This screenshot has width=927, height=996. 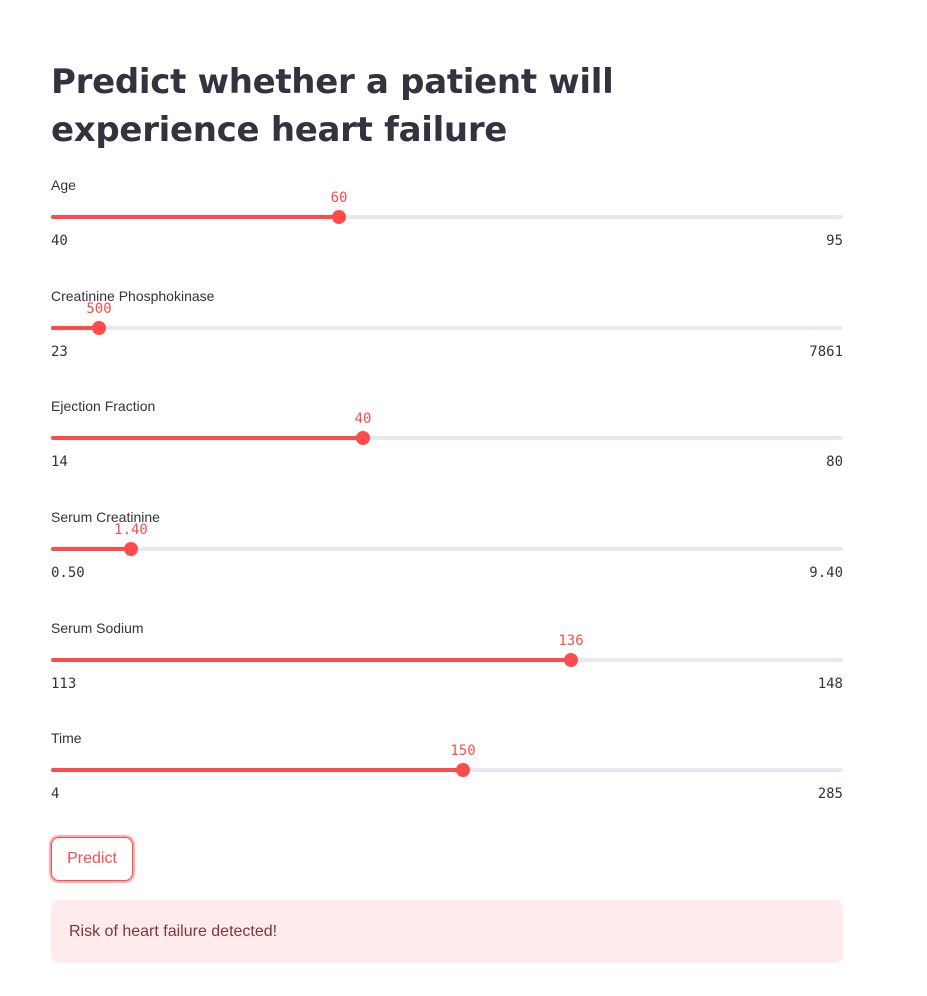 I want to click on slider-current-value: 136, so click(x=571, y=641).